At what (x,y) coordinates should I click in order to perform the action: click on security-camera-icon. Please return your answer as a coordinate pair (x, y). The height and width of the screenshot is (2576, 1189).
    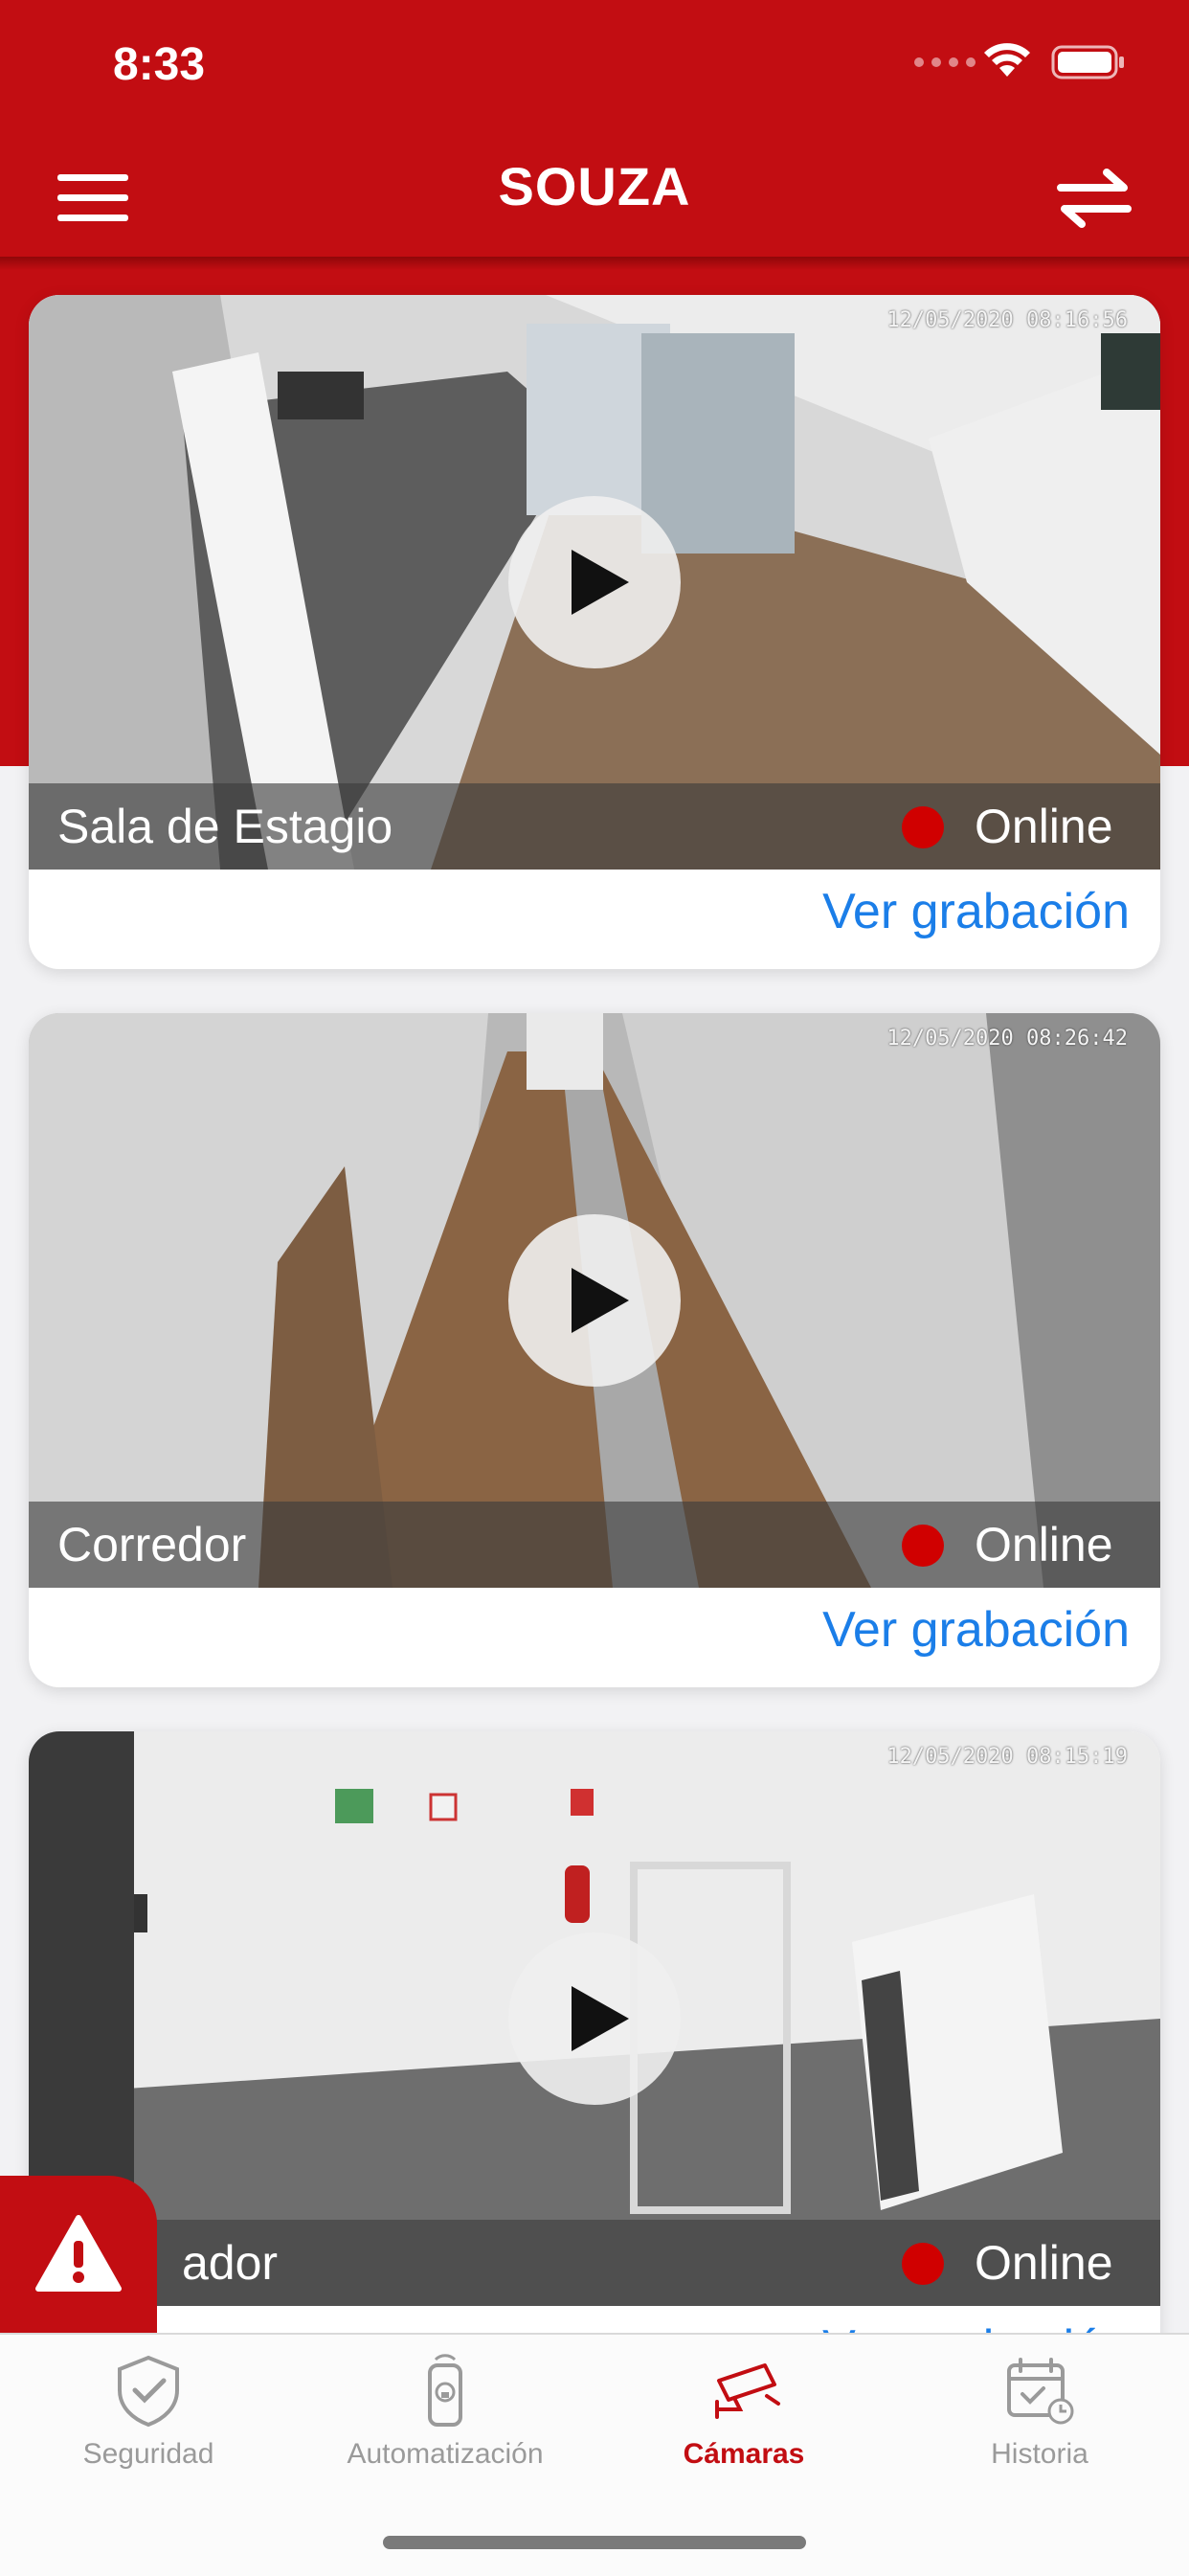
    Looking at the image, I should click on (747, 2391).